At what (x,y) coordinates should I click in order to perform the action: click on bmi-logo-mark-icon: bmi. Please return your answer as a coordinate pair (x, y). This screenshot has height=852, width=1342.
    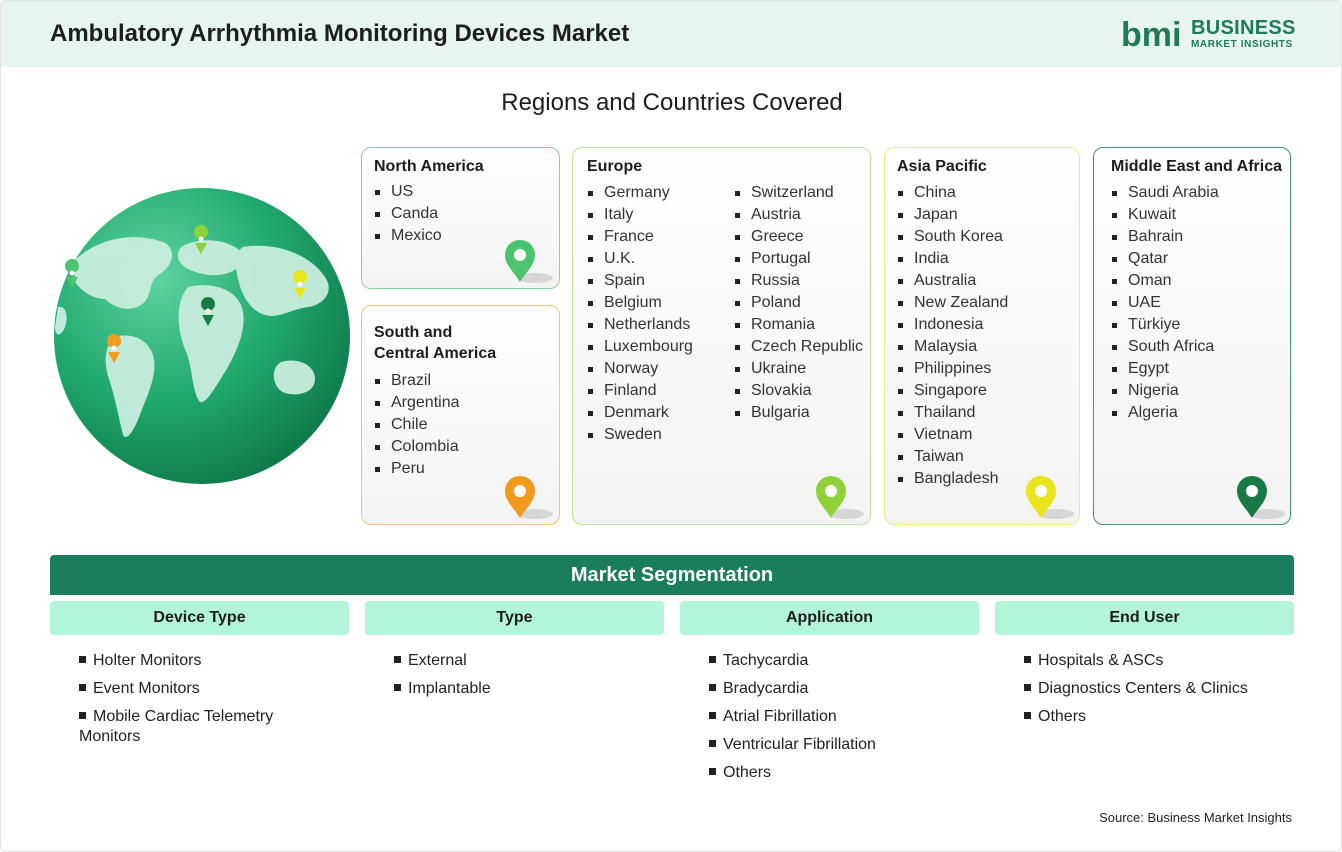
    Looking at the image, I should click on (1151, 35).